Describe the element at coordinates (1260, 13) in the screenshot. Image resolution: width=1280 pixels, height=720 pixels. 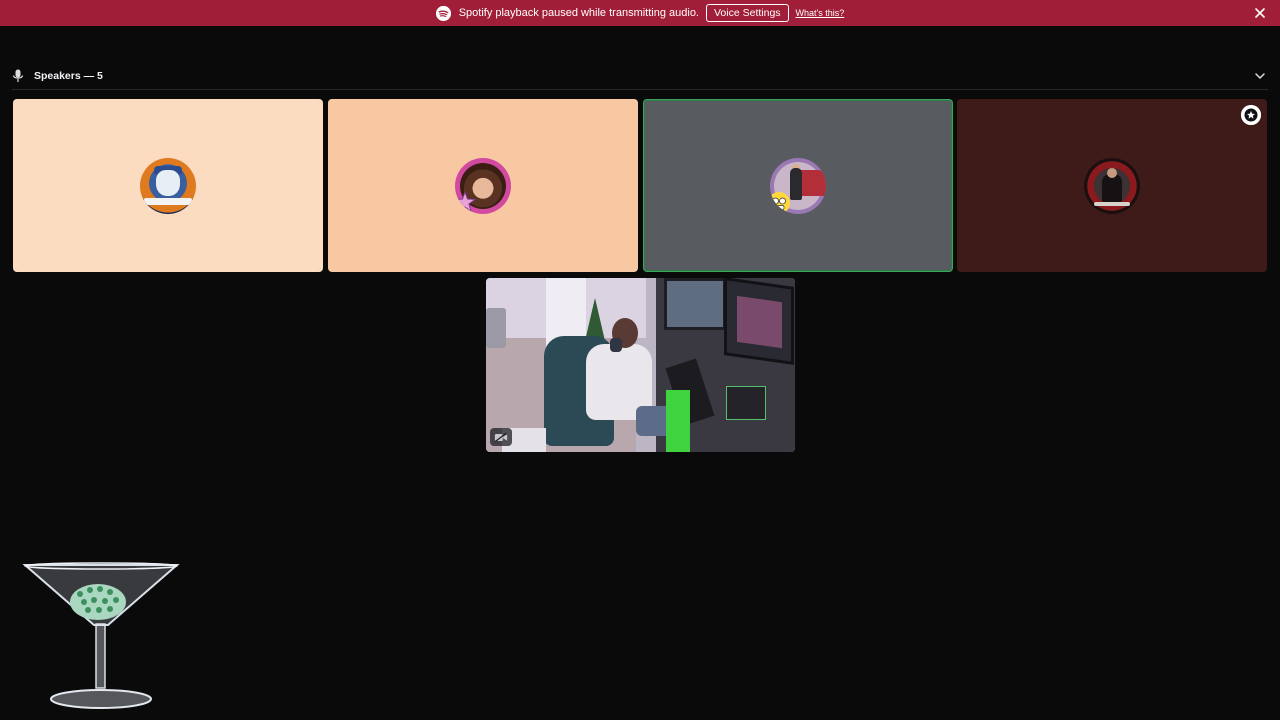
I see `close-icon` at that location.